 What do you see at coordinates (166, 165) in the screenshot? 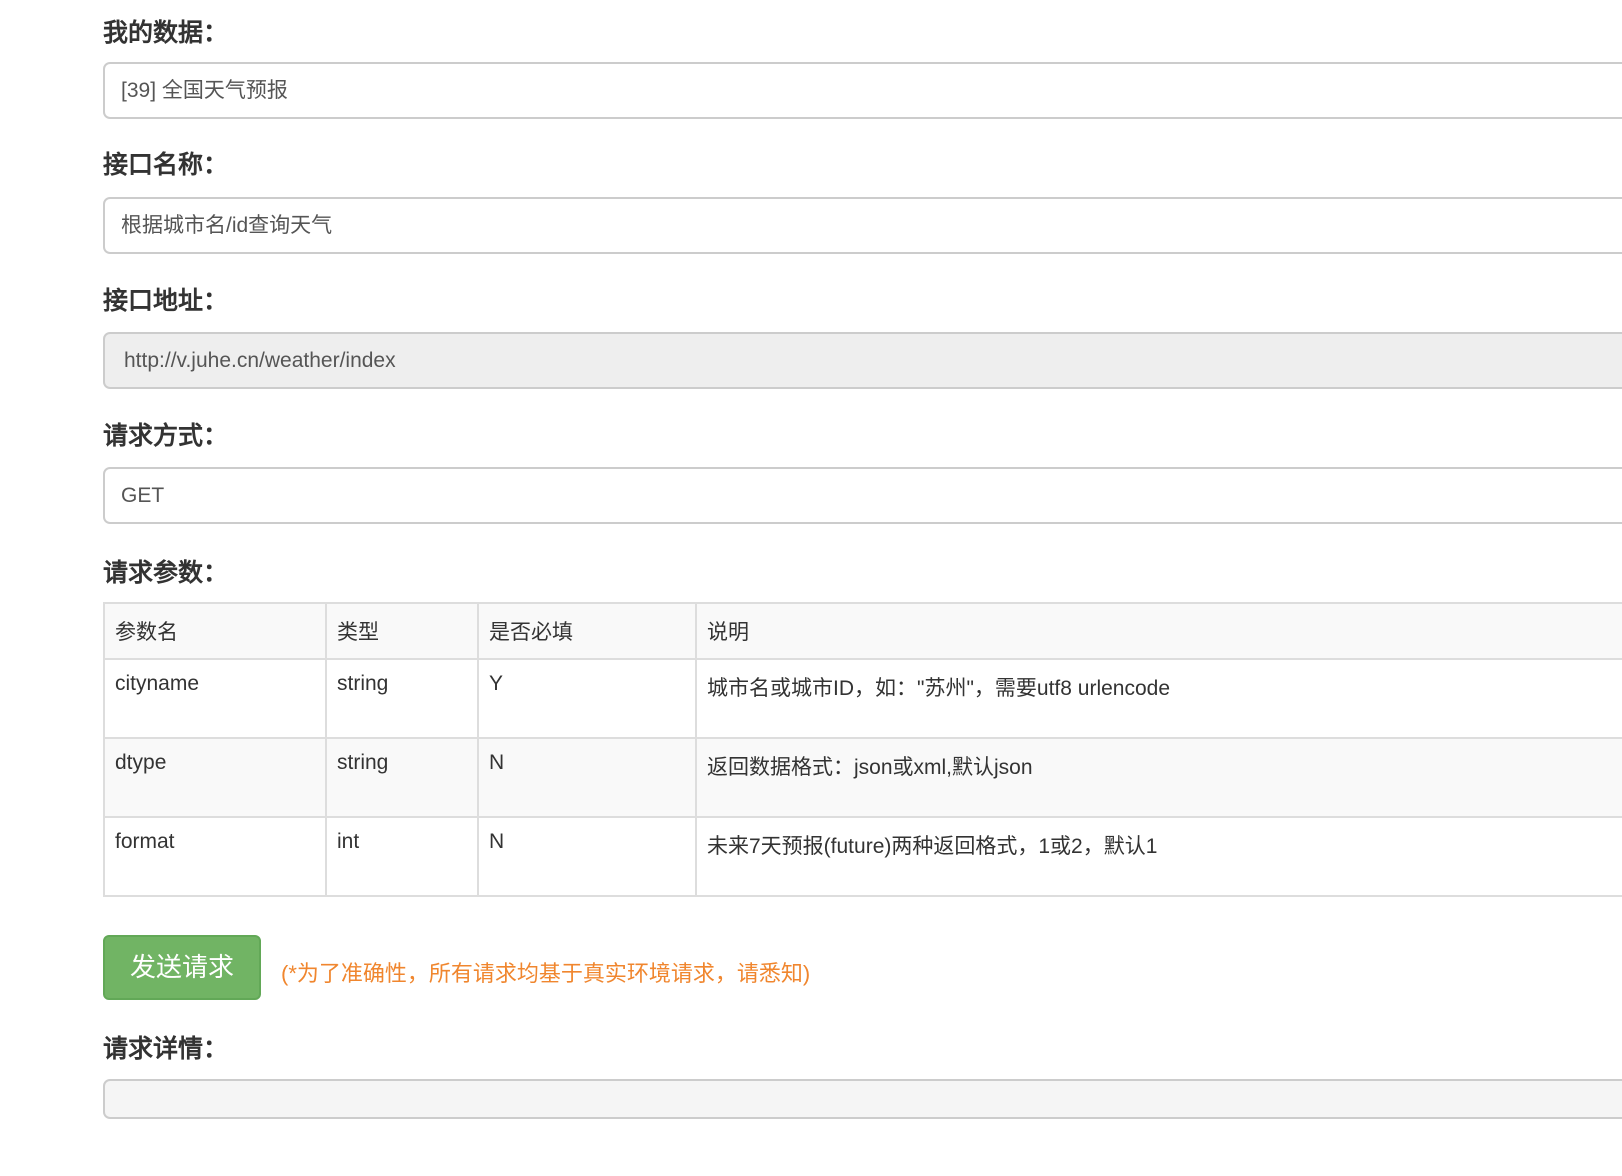
I see `api-name-label: 接口名称：` at bounding box center [166, 165].